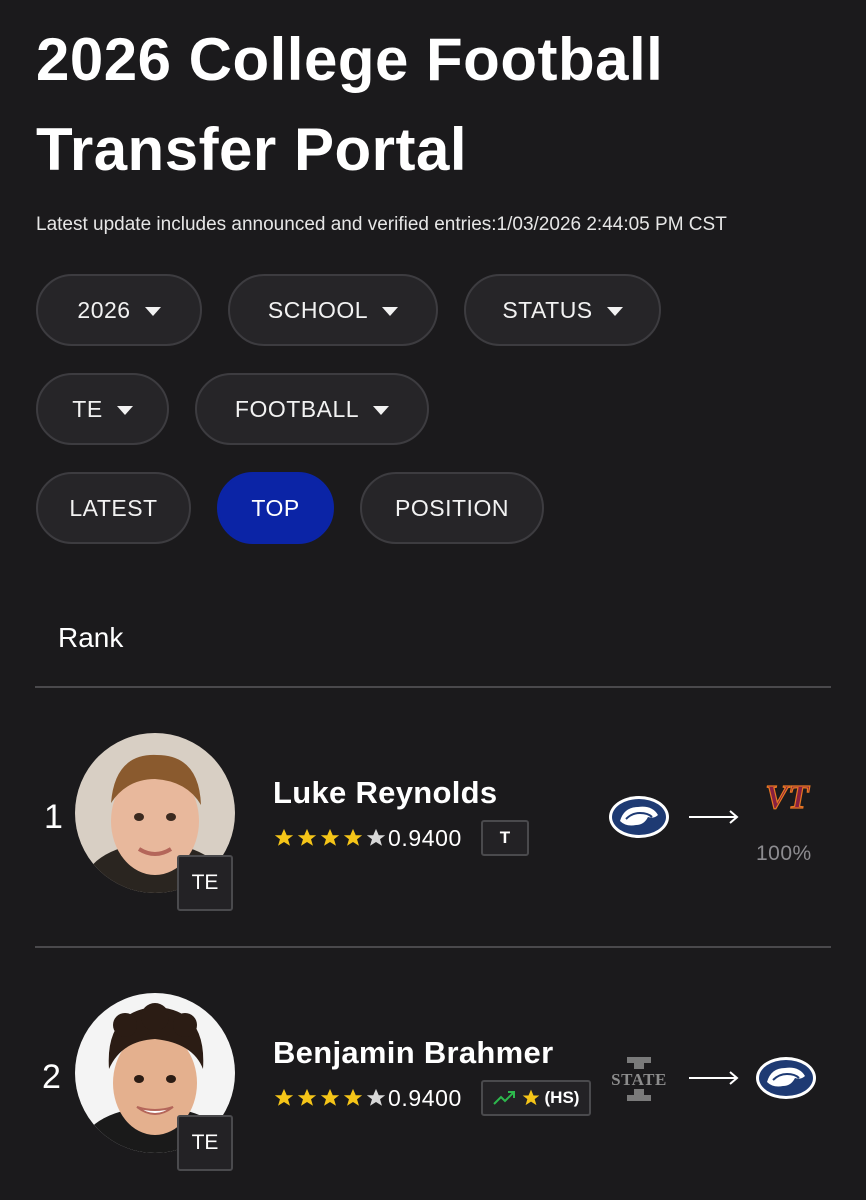  Describe the element at coordinates (51, 1077) in the screenshot. I see `player-rank: 2` at that location.